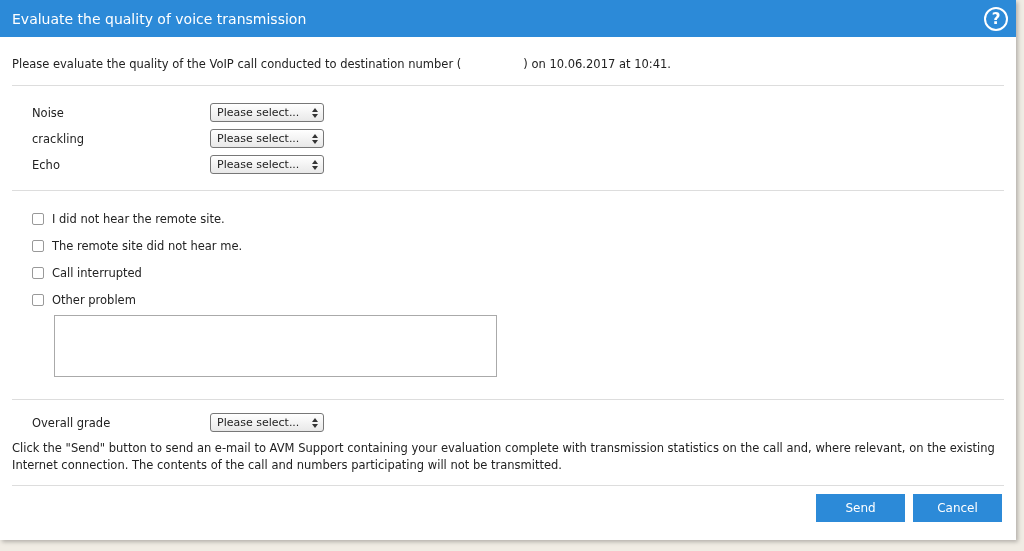 This screenshot has width=1024, height=551. I want to click on rating-label: Noise, so click(48, 112).